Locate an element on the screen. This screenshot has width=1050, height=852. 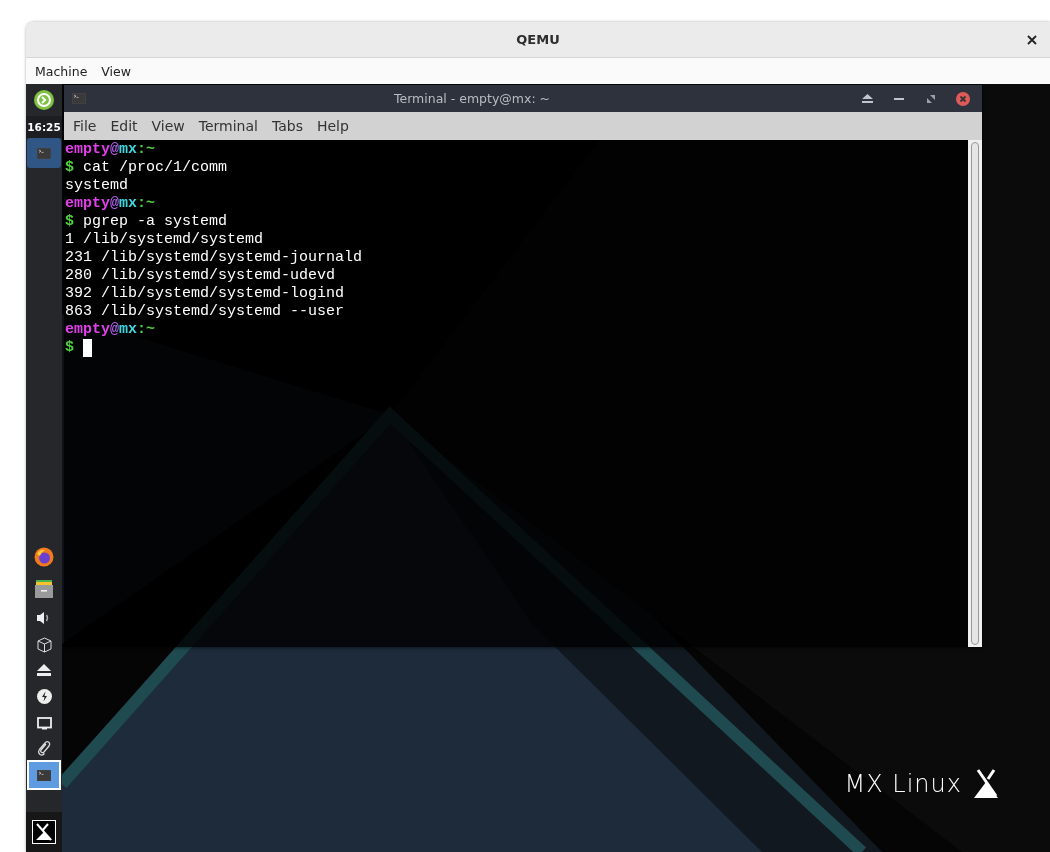
terminal-output: 1 /lib/systemd/systemd is located at coordinates (165, 240).